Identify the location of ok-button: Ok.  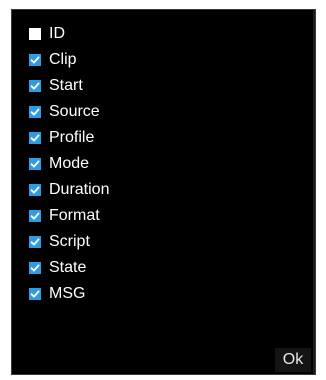
(293, 360).